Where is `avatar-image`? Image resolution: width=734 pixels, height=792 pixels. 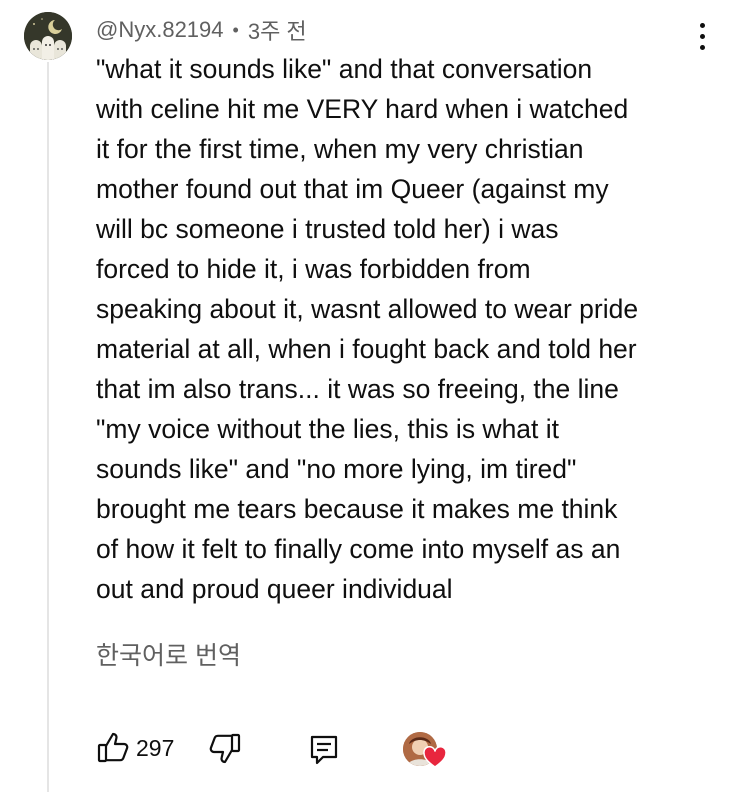 avatar-image is located at coordinates (48, 36).